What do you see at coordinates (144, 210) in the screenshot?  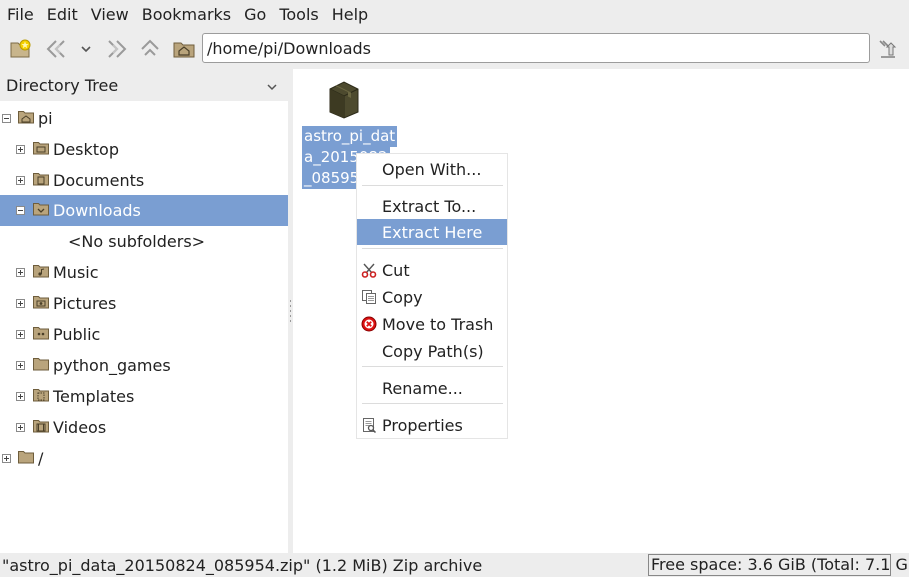 I see `tree-item-downloads: Downloads` at bounding box center [144, 210].